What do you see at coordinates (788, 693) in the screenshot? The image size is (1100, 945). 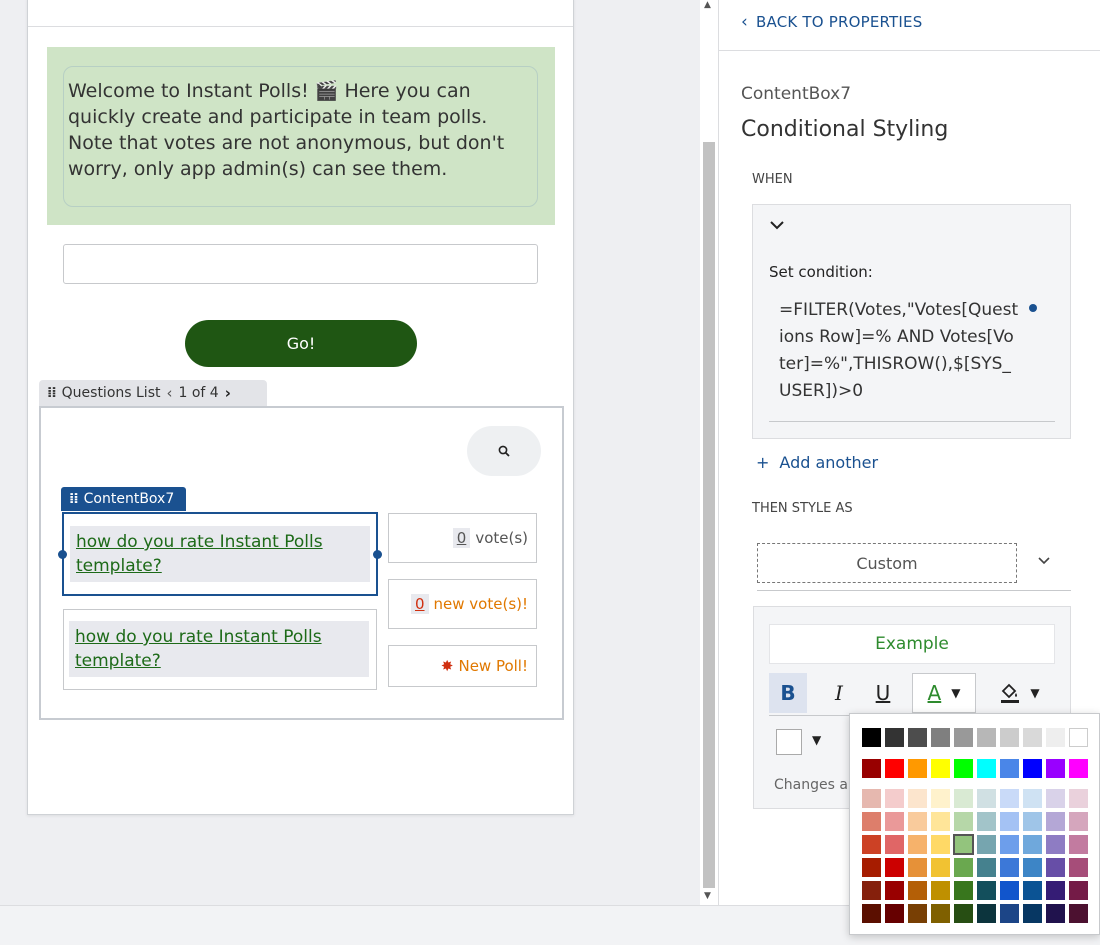 I see `bold-button: B` at bounding box center [788, 693].